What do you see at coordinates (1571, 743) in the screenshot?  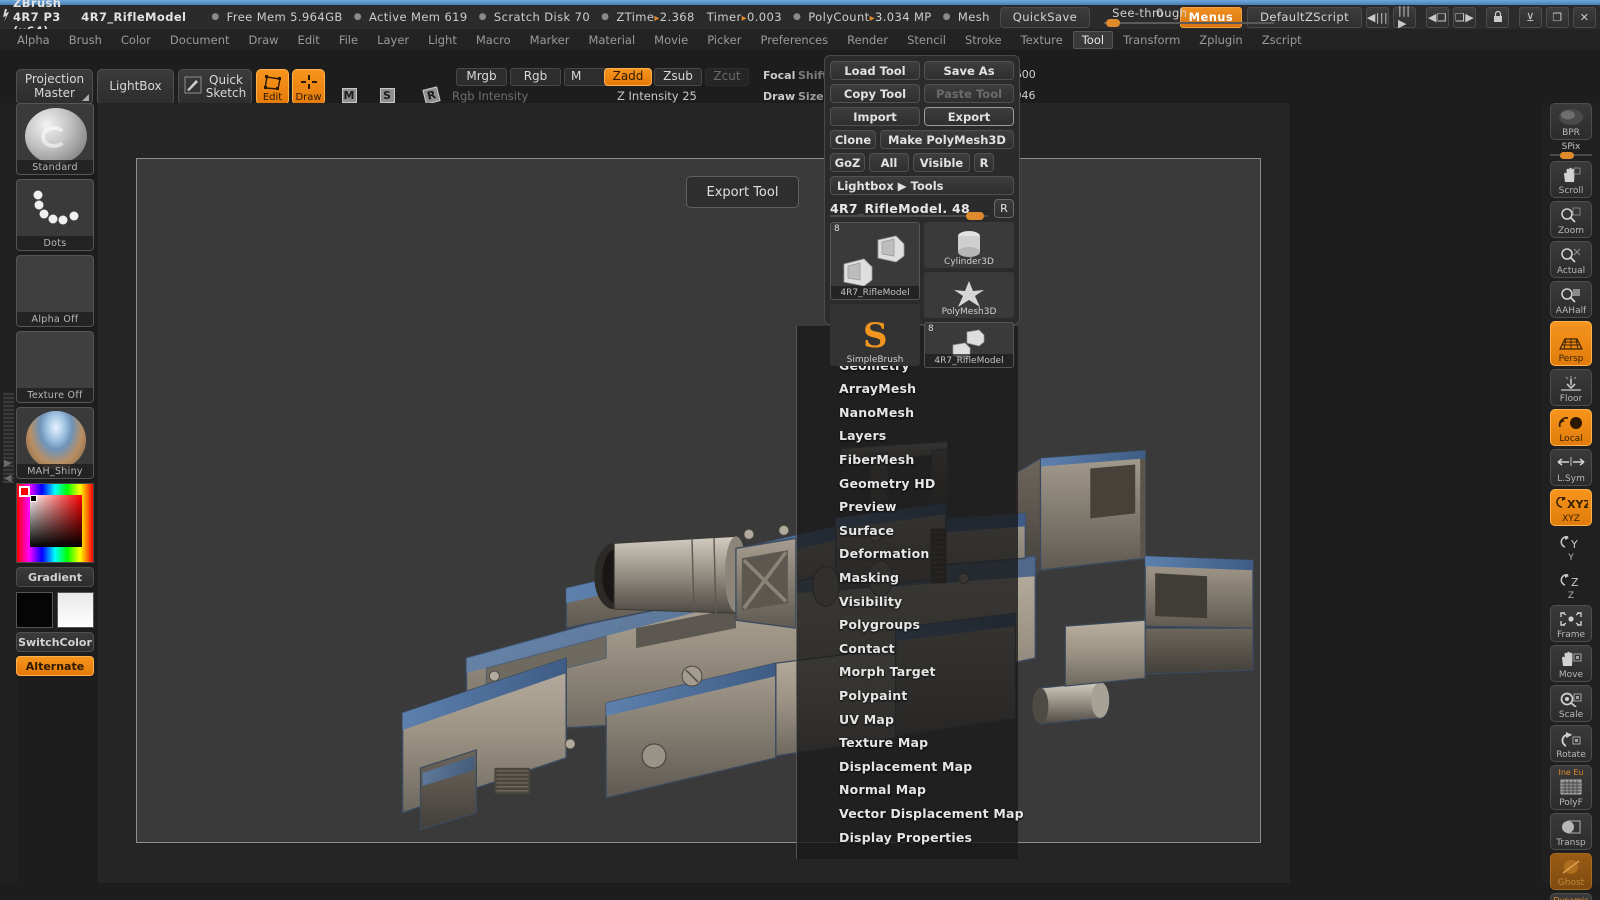 I see `rotate-button: Rotate` at bounding box center [1571, 743].